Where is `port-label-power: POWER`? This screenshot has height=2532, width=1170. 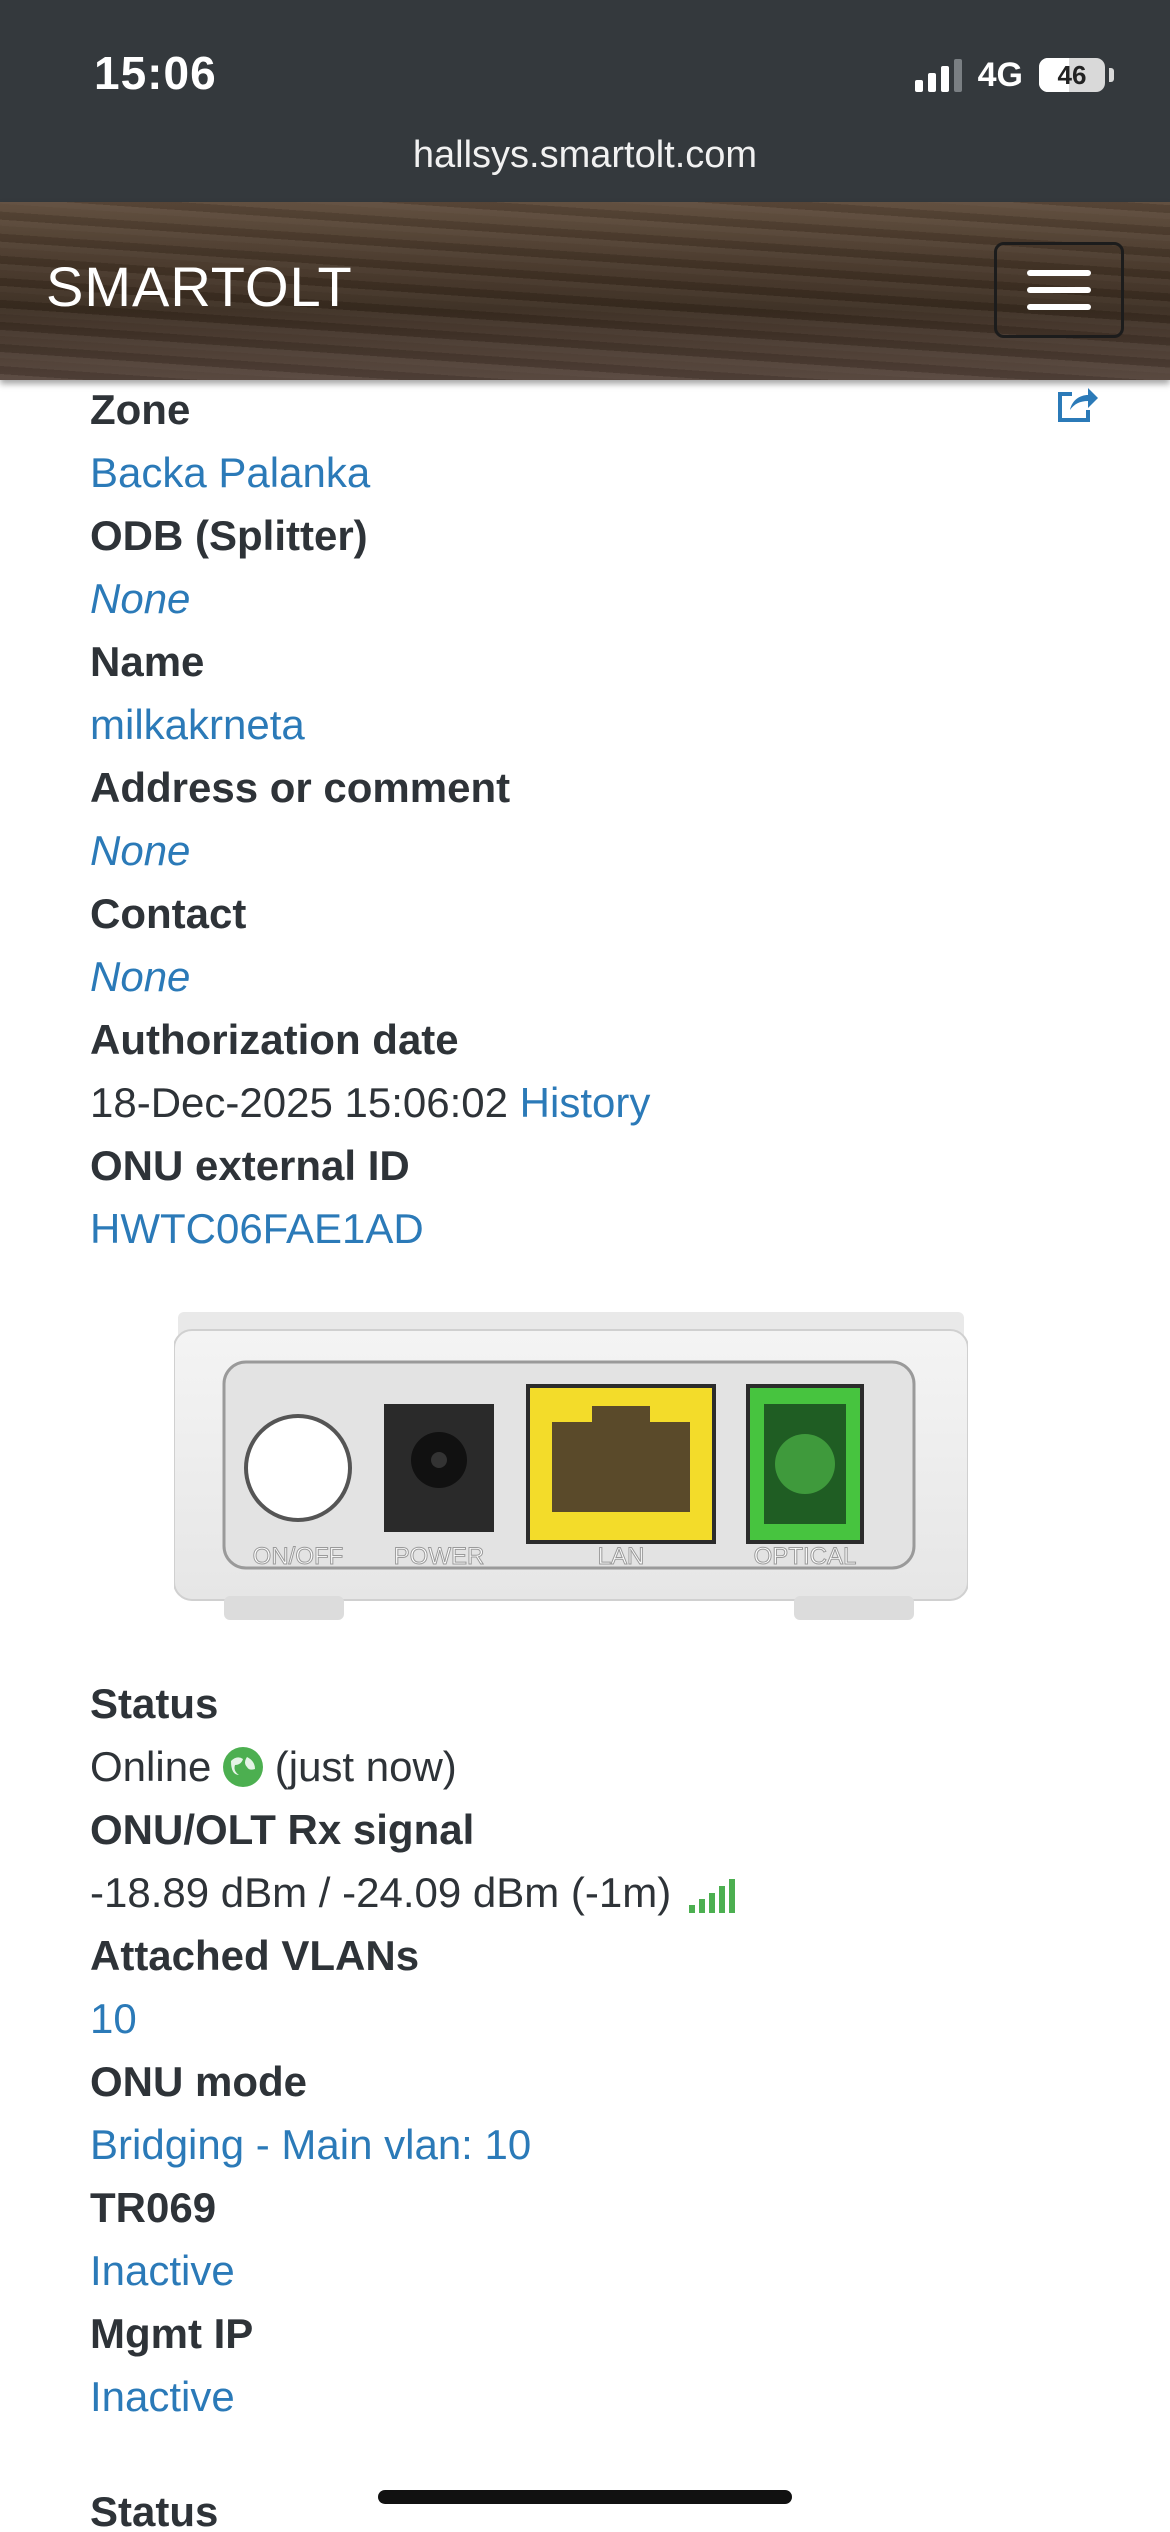
port-label-power: POWER is located at coordinates (439, 1556).